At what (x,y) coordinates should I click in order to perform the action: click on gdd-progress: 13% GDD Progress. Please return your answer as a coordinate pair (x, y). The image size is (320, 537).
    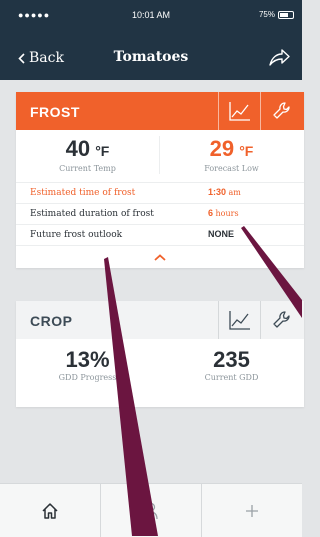
    Looking at the image, I should click on (87, 364).